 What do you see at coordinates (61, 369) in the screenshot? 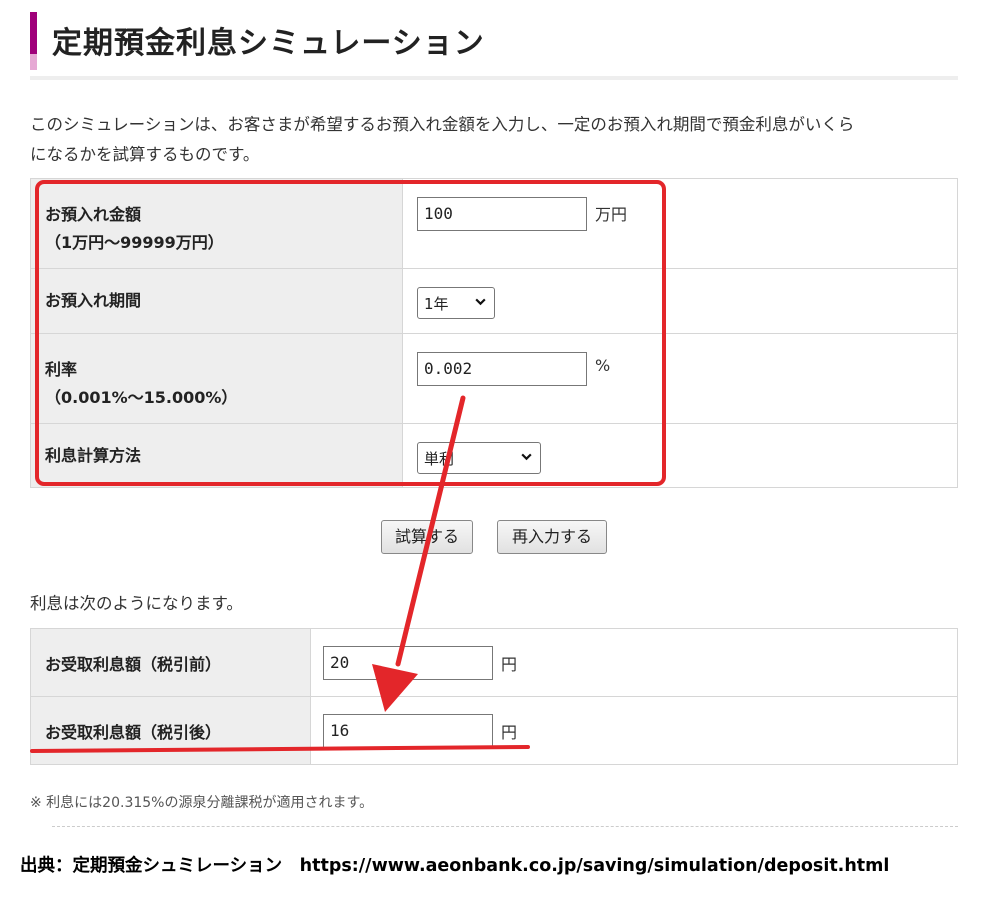
I see `rate-label: 利率` at bounding box center [61, 369].